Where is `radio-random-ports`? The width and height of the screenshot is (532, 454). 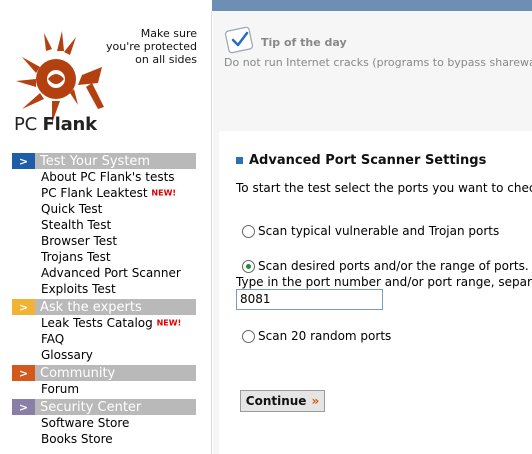 radio-random-ports is located at coordinates (248, 336).